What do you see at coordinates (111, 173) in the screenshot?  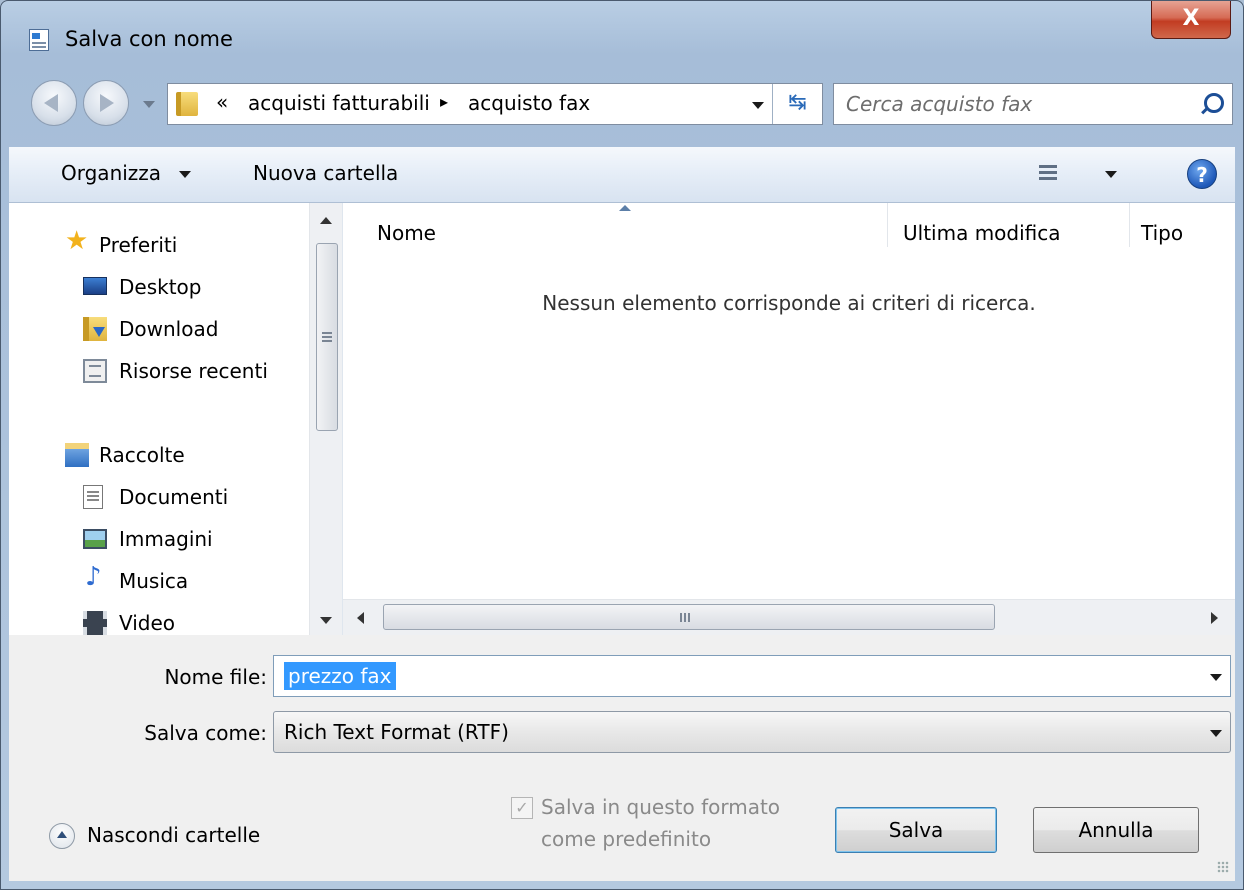 I see `organize-button: Organizza` at bounding box center [111, 173].